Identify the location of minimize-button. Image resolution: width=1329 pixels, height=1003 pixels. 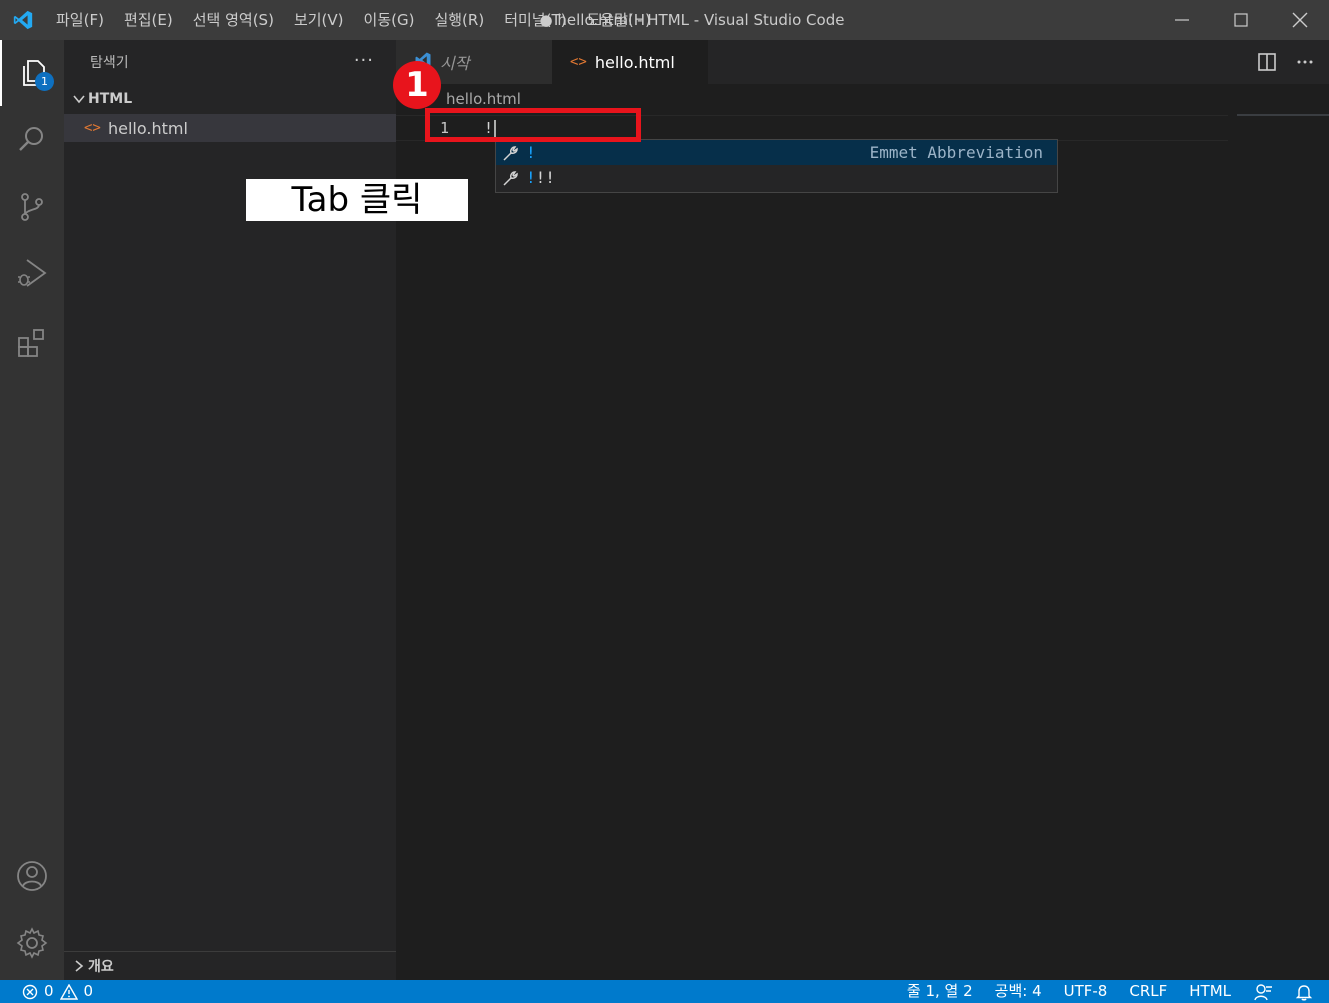
(1181, 20).